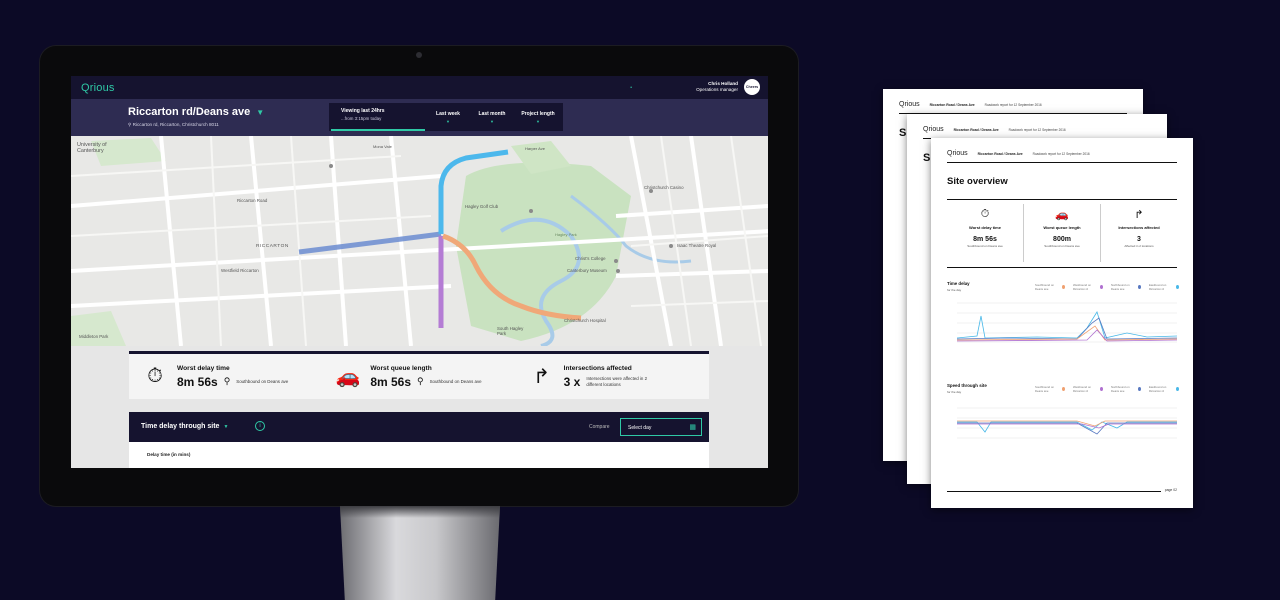  What do you see at coordinates (419, 488) in the screenshot?
I see `apple-logo-icon` at bounding box center [419, 488].